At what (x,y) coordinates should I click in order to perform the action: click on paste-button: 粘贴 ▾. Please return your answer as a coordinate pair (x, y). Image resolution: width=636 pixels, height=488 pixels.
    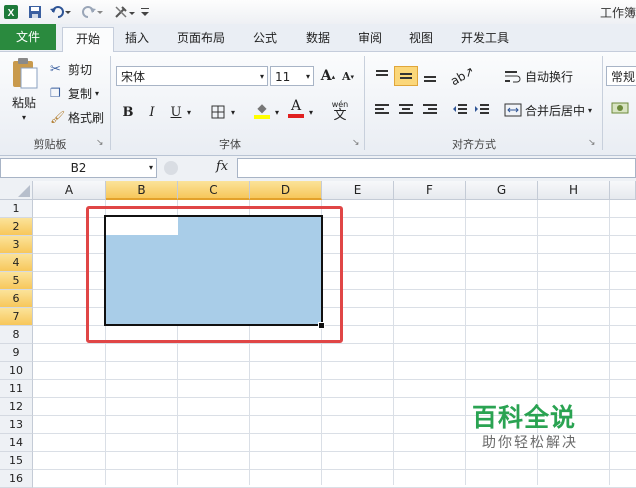
    Looking at the image, I should click on (24, 91).